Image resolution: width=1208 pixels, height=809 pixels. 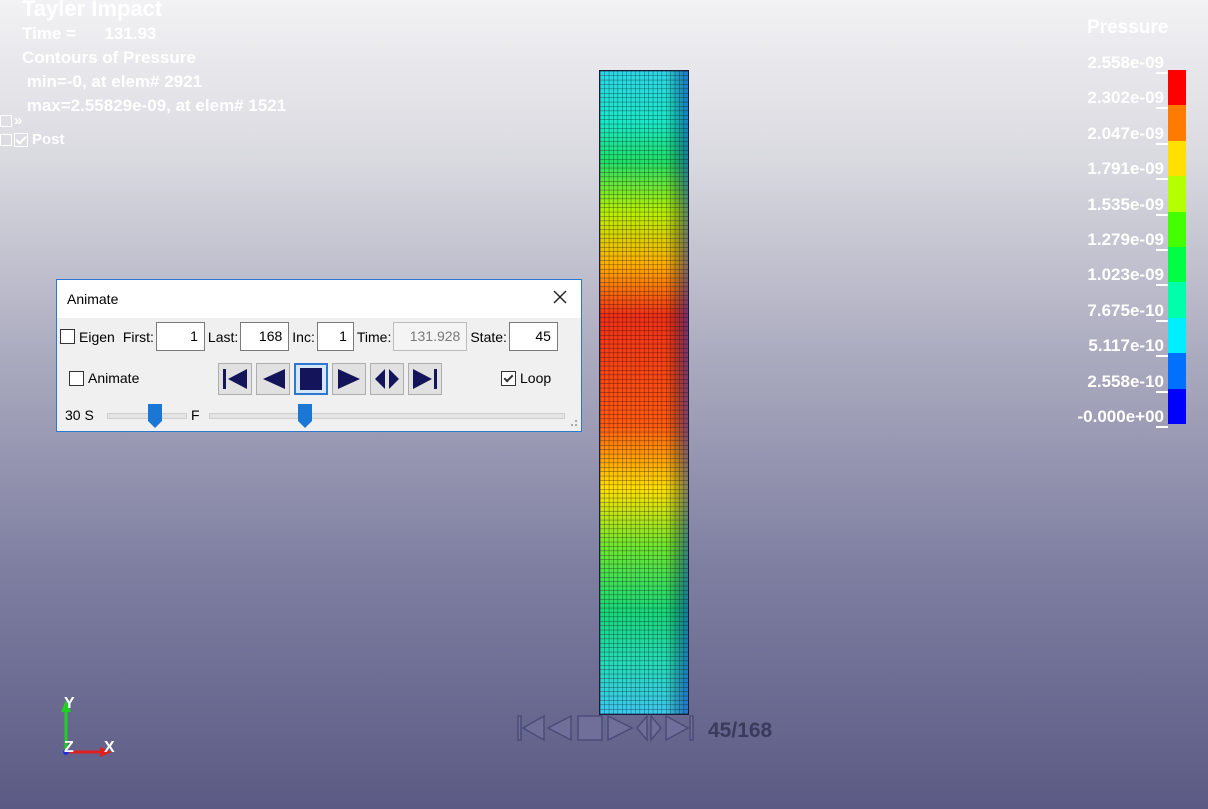 I want to click on loop-checkbox, so click(x=508, y=378).